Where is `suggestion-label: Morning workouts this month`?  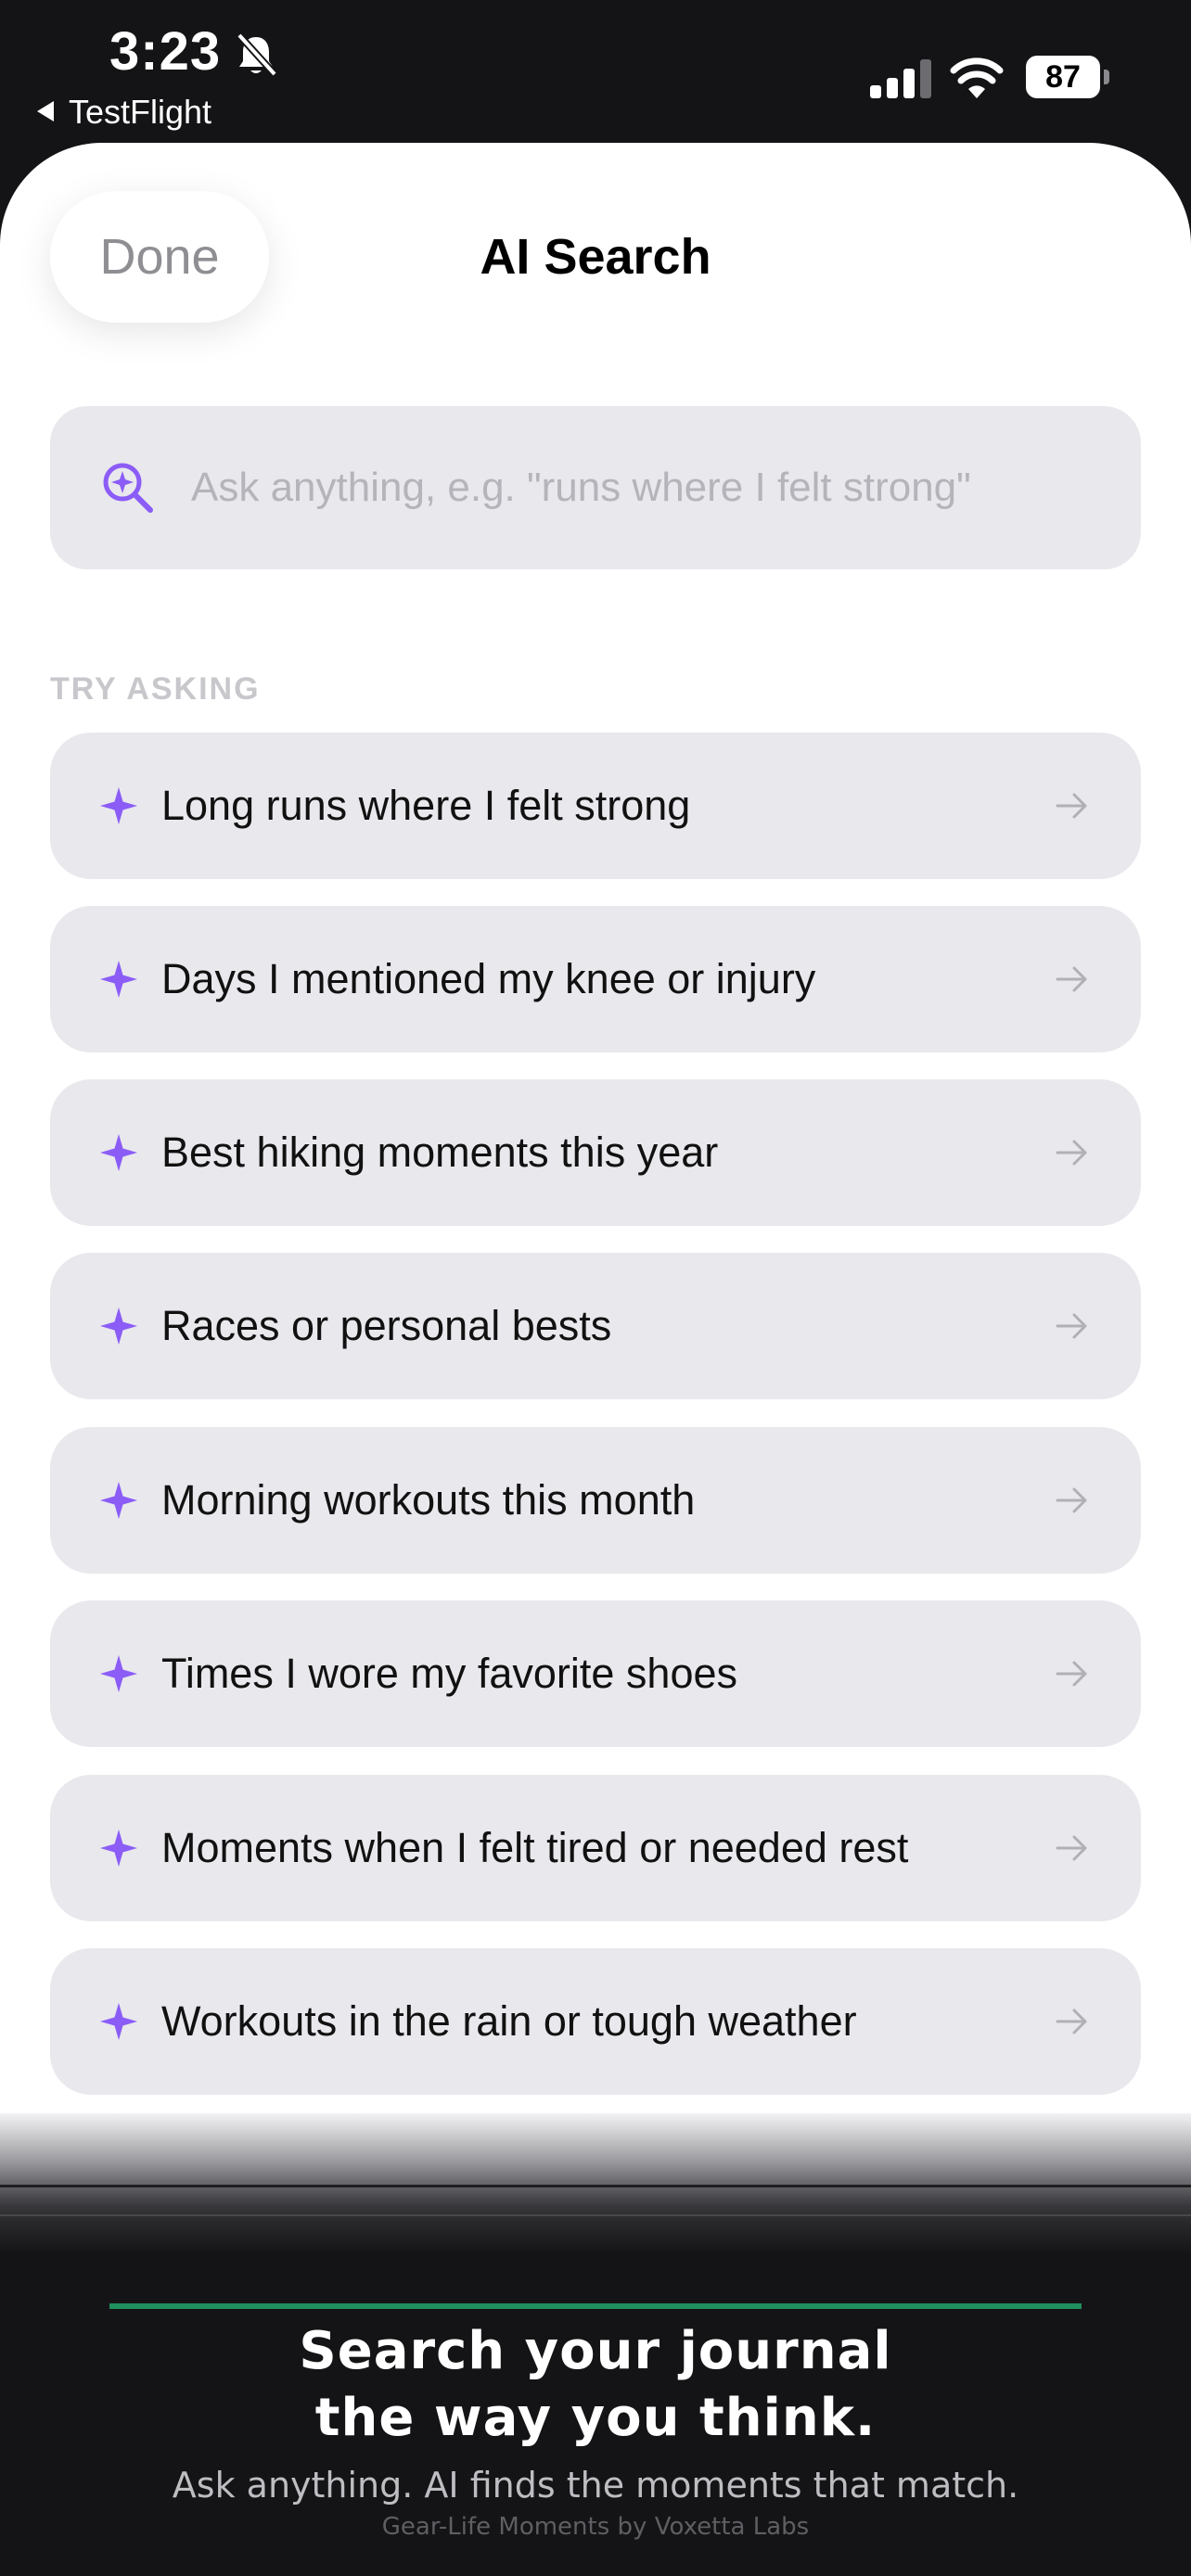
suggestion-label: Morning workouts this month is located at coordinates (428, 1500).